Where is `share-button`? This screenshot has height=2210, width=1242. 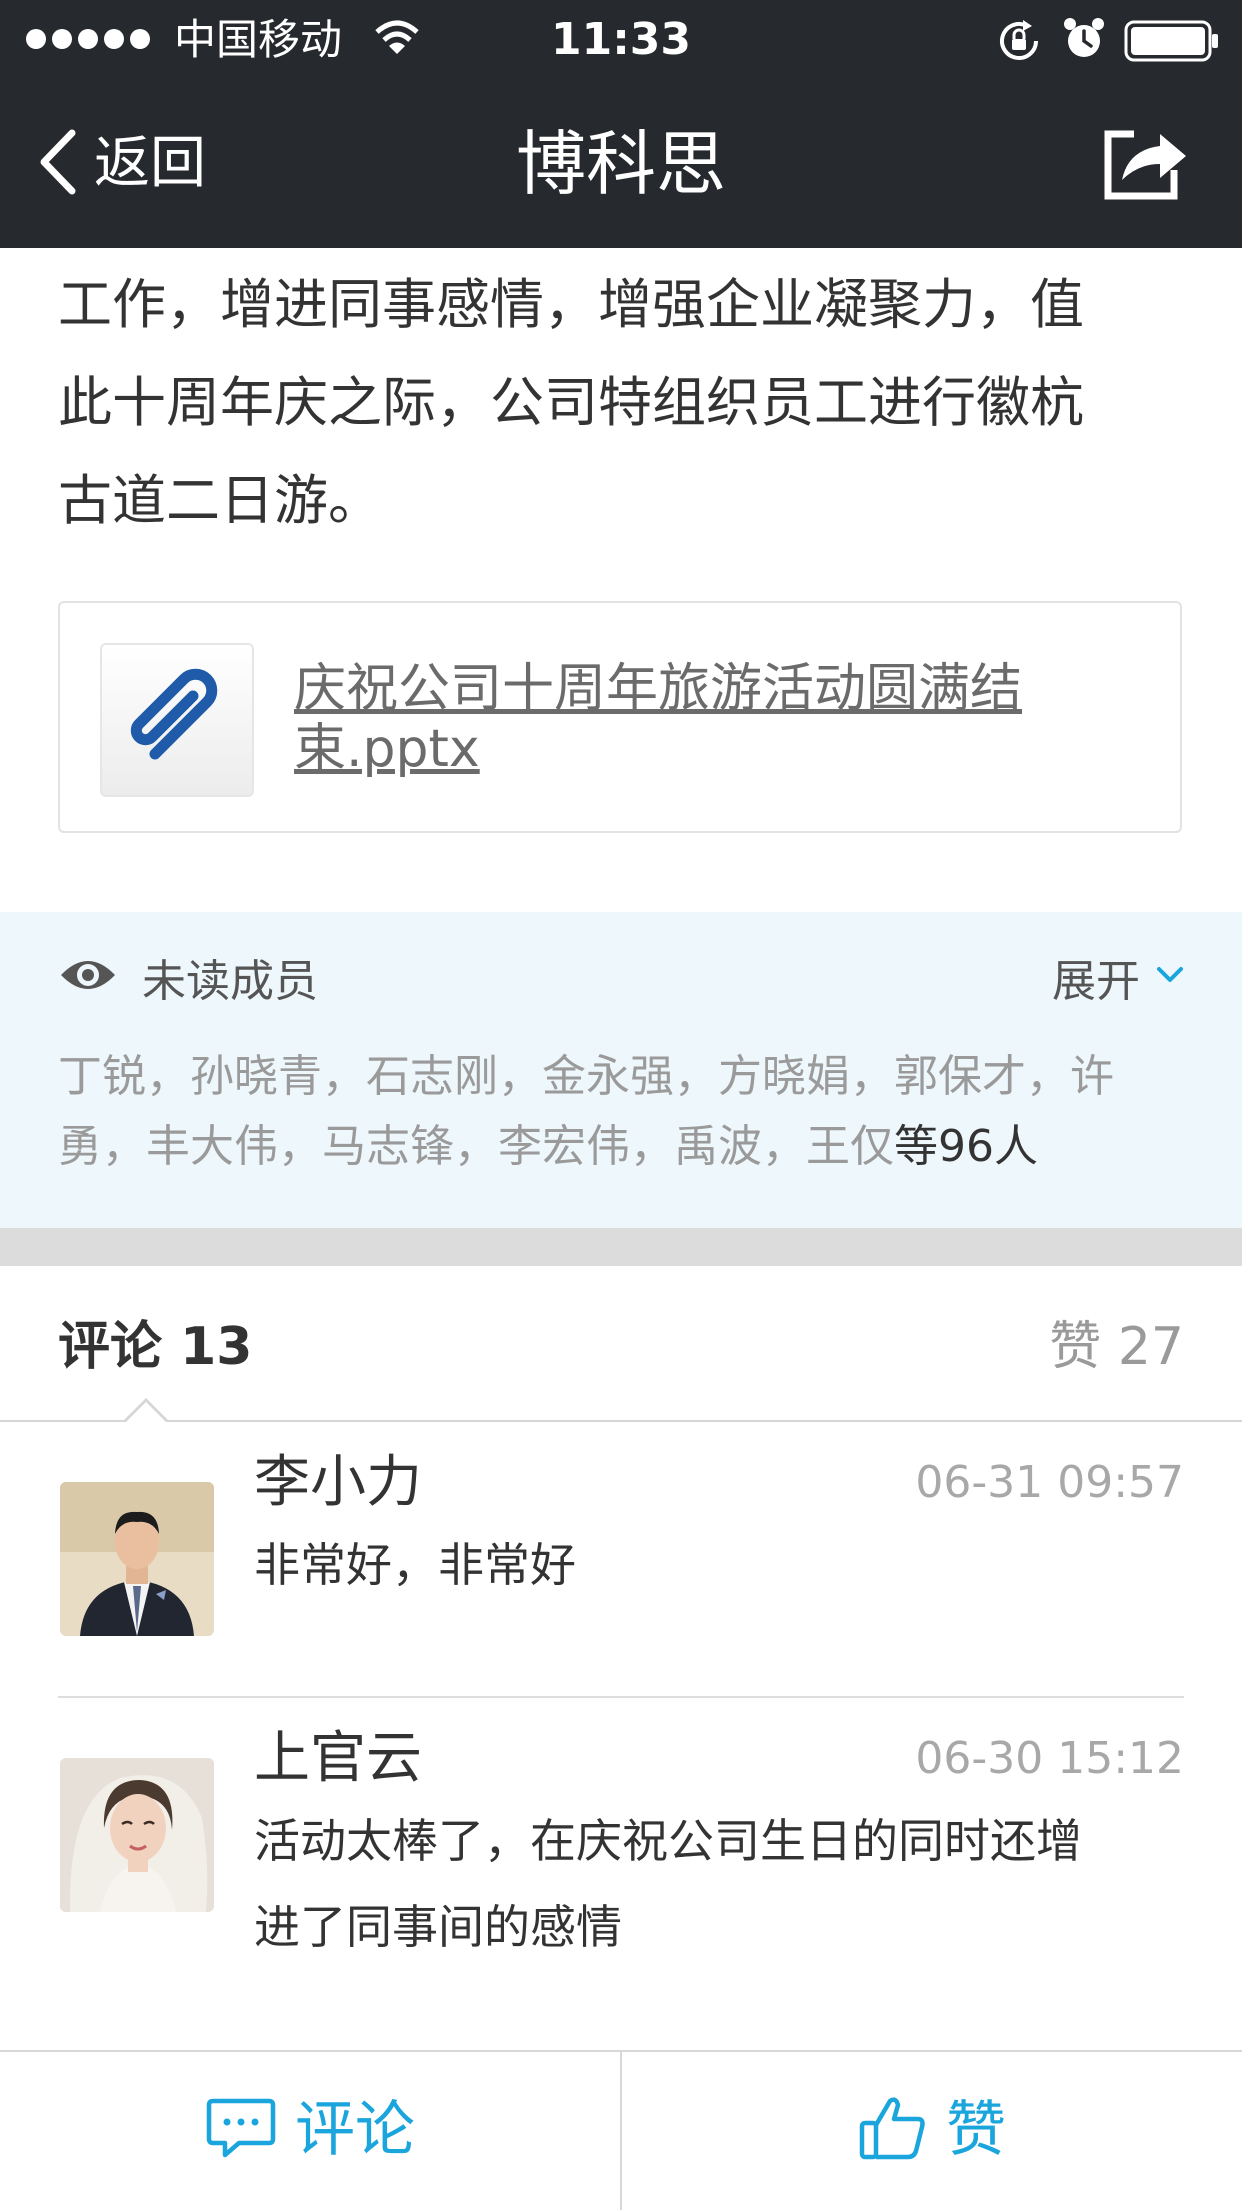
share-button is located at coordinates (1146, 164).